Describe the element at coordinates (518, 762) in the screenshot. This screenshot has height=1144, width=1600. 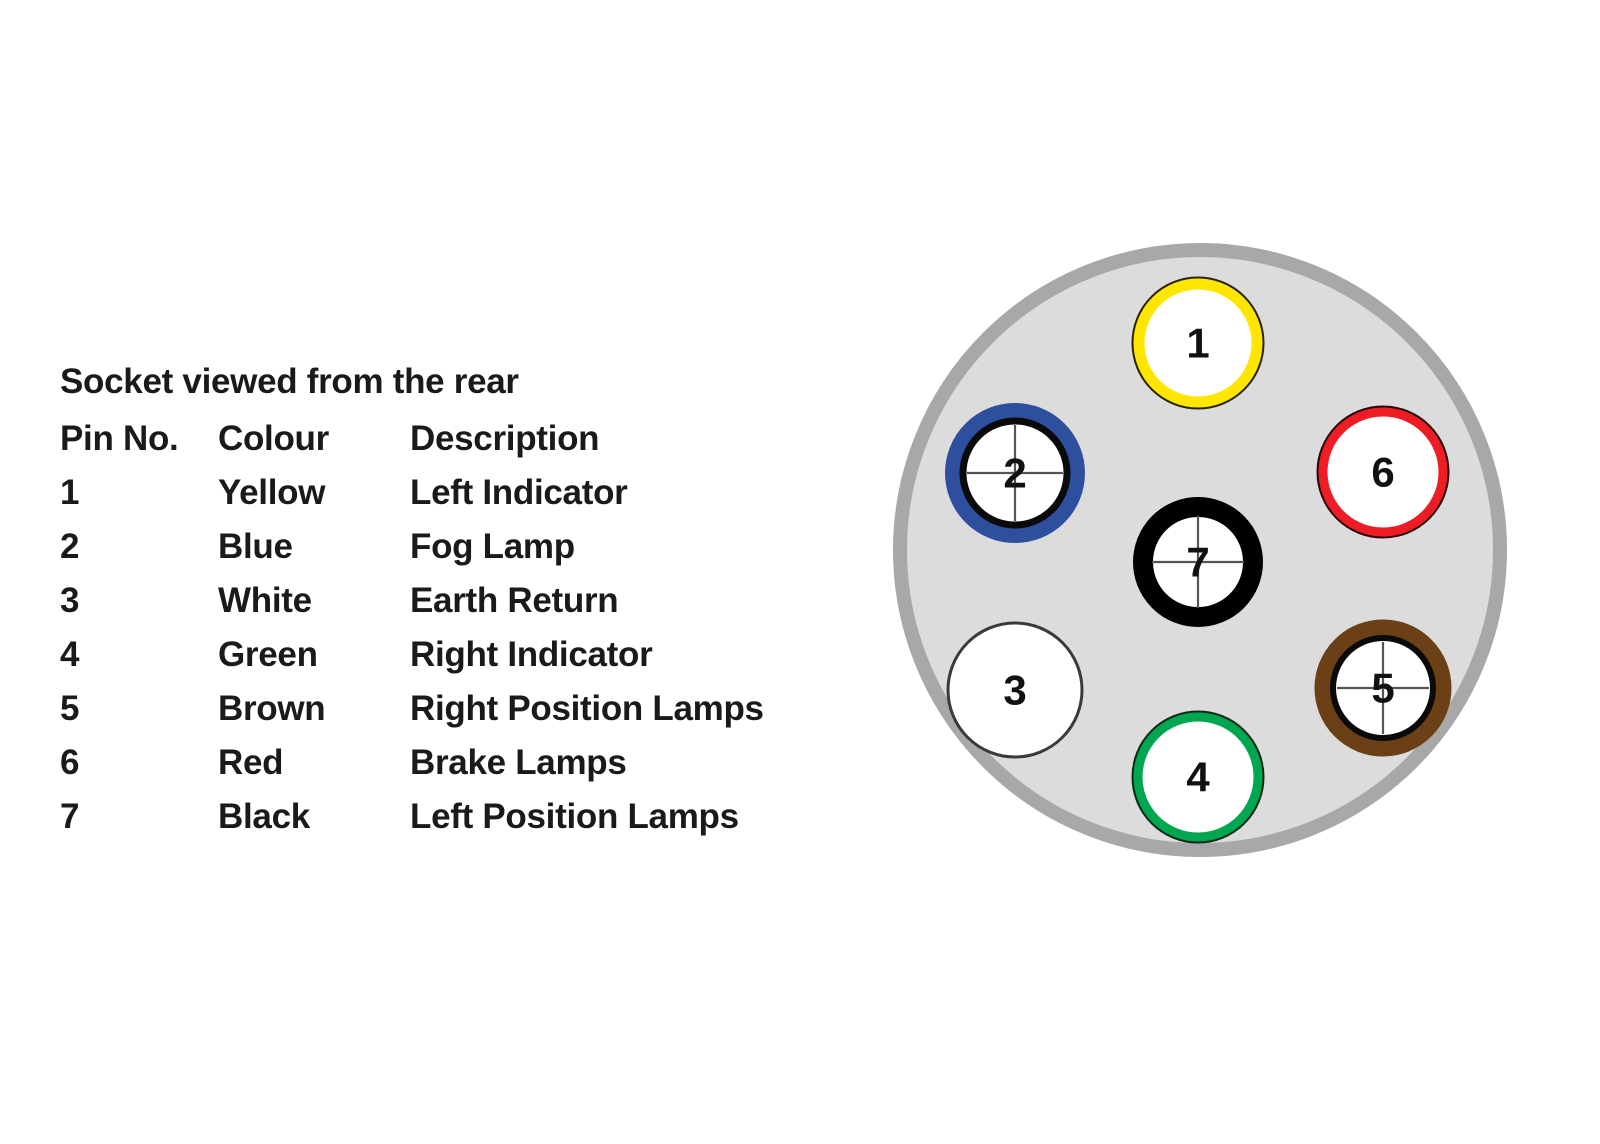
I see `cell-description-6: Brake Lamps` at that location.